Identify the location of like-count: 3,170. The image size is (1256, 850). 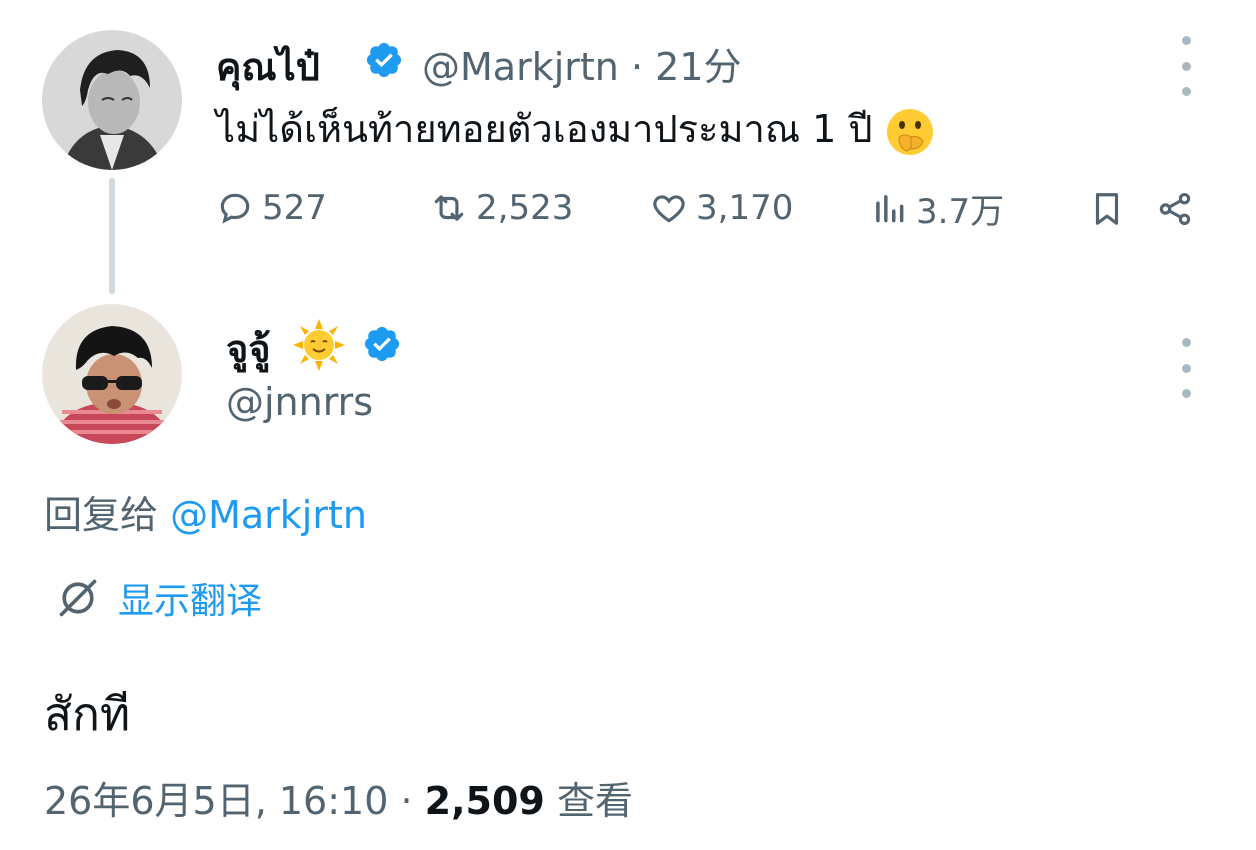
(745, 208).